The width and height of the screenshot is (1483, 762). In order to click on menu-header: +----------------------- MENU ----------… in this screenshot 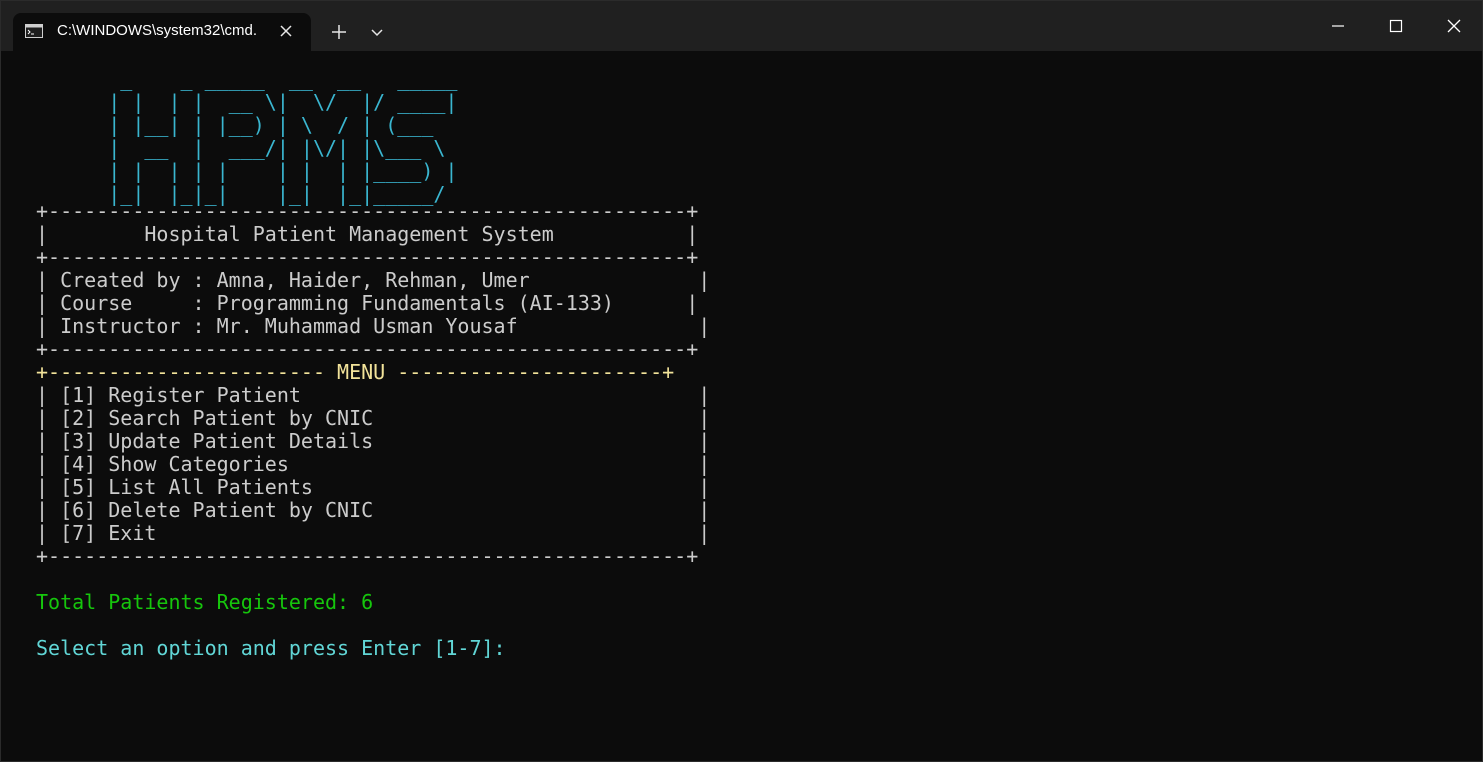, I will do `click(355, 372)`.